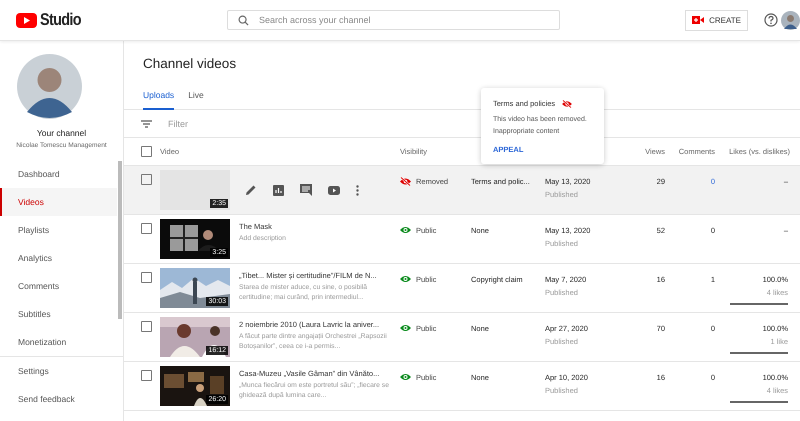 This screenshot has width=800, height=421. Describe the element at coordinates (58, 202) in the screenshot. I see `sidebar-item: Videos` at that location.